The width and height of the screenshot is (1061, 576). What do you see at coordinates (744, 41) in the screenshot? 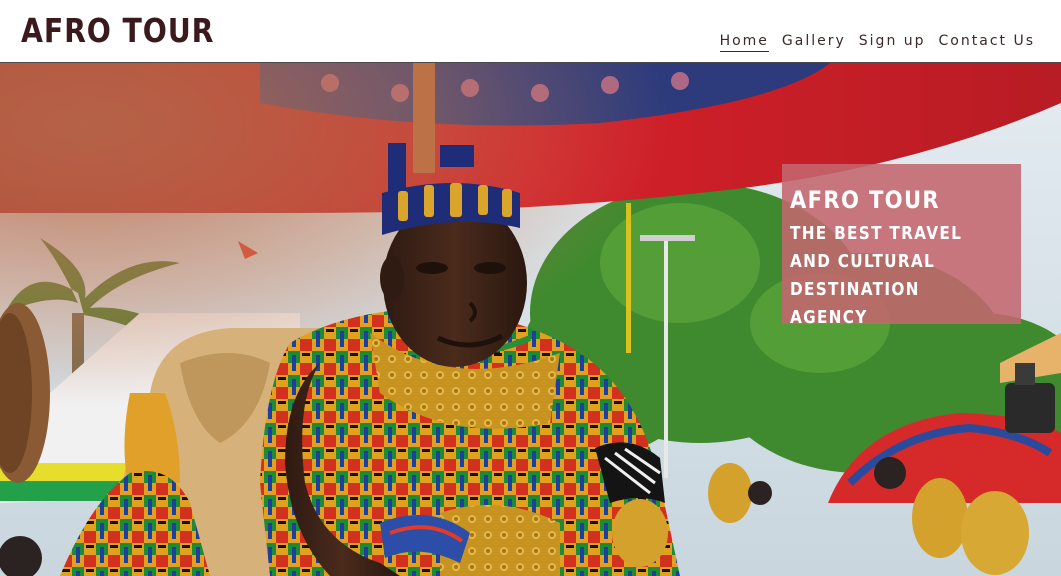
I see `nav-link-home: Home` at bounding box center [744, 41].